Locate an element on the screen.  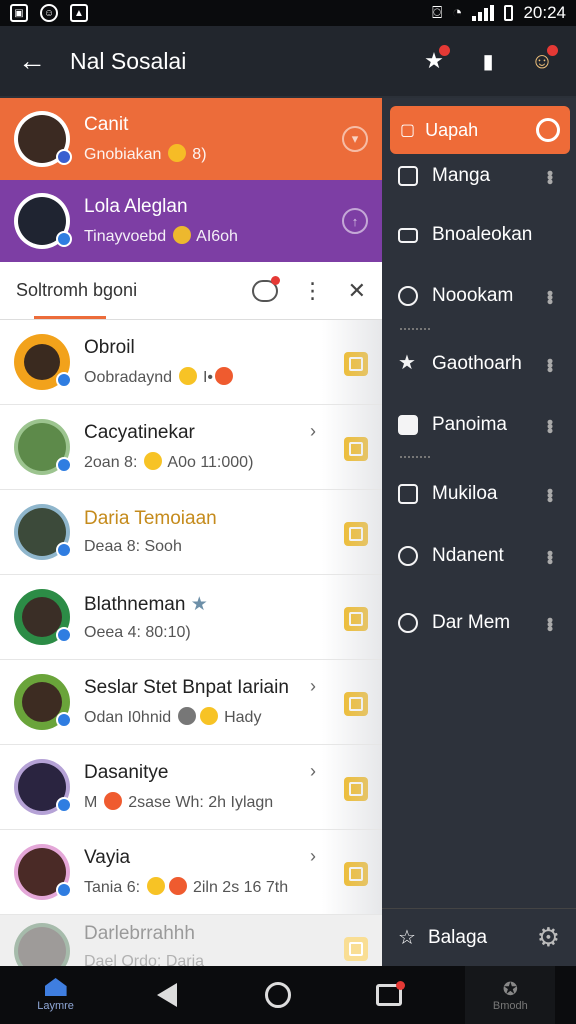
spark-icon: ✪ is located at coordinates (510, 988).